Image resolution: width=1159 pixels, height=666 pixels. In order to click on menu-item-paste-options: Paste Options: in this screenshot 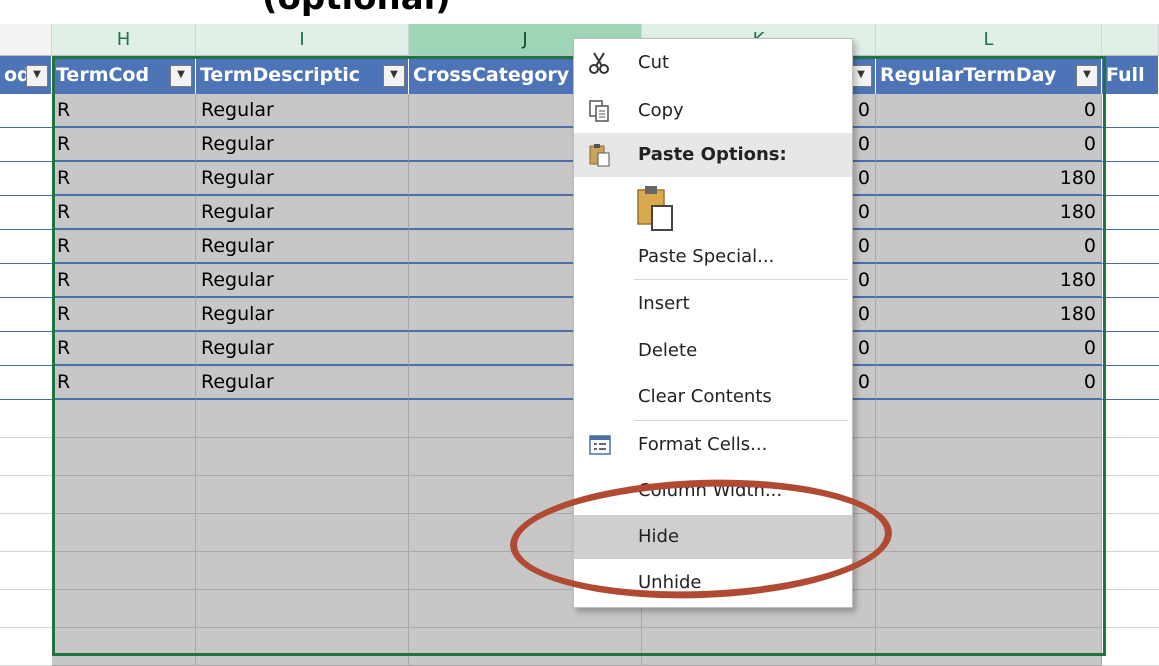, I will do `click(713, 155)`.